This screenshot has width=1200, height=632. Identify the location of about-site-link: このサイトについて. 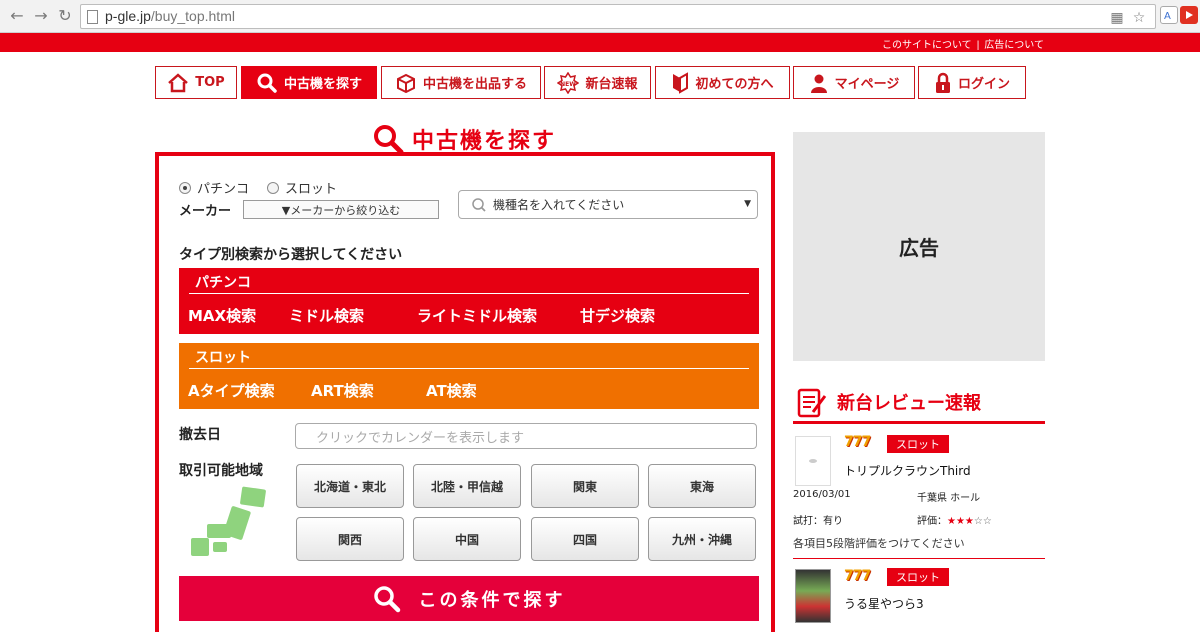
(927, 45).